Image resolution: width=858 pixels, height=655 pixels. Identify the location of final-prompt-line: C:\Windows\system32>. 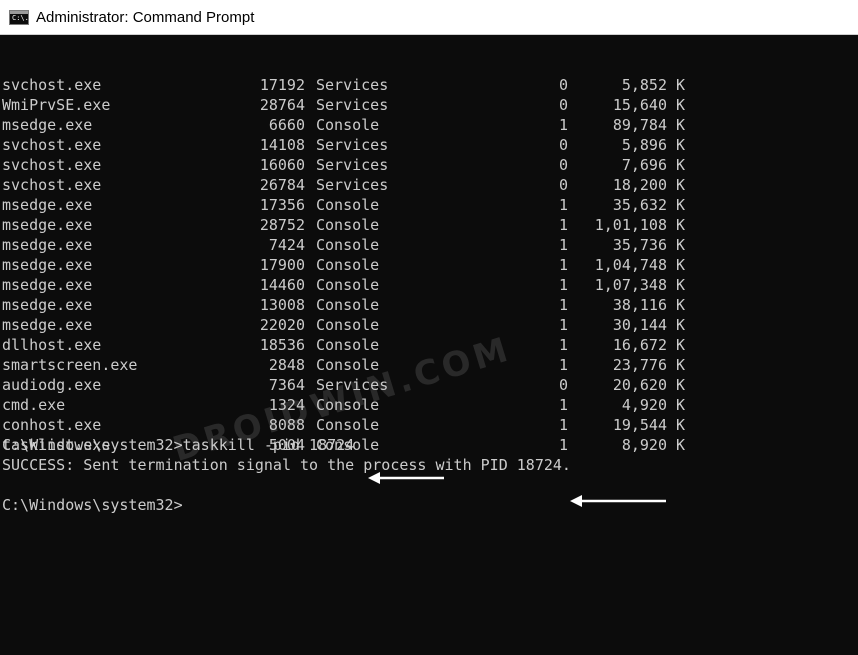
(92, 505).